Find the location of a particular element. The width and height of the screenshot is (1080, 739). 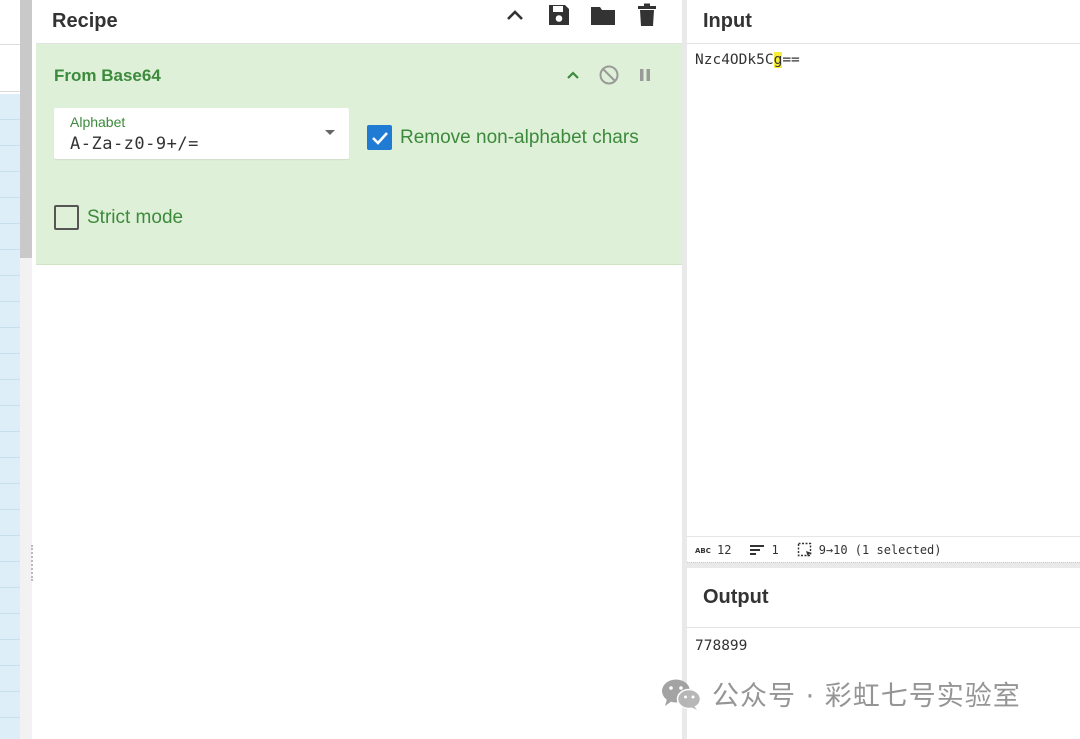

length-status: ABC 12 is located at coordinates (713, 550).